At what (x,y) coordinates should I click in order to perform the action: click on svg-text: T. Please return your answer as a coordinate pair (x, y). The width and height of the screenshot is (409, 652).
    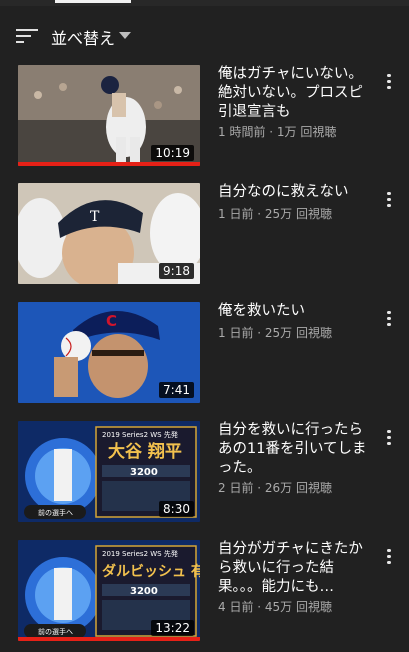
    Looking at the image, I should click on (95, 217).